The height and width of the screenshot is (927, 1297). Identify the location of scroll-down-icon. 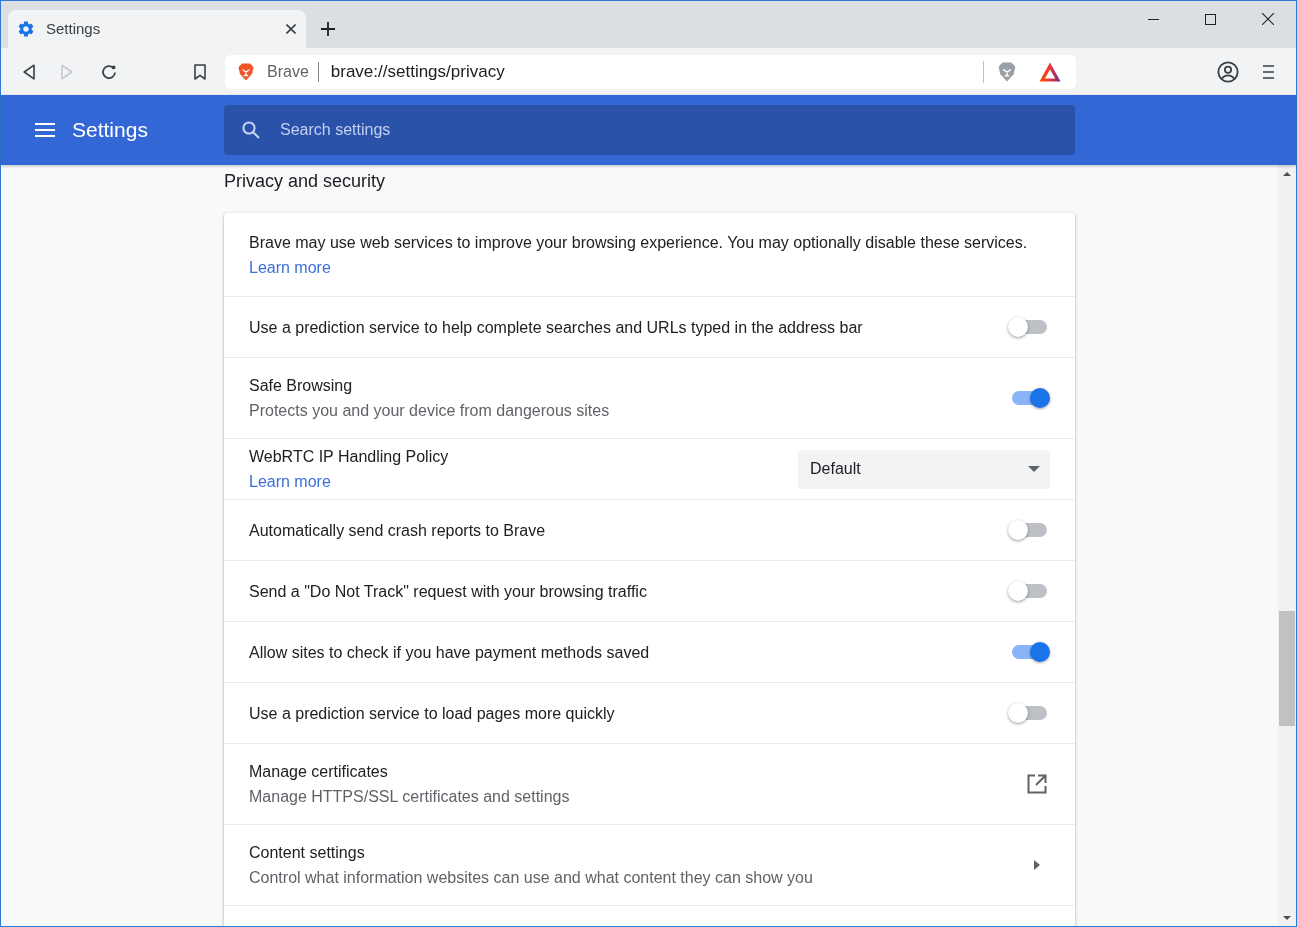
(1287, 917).